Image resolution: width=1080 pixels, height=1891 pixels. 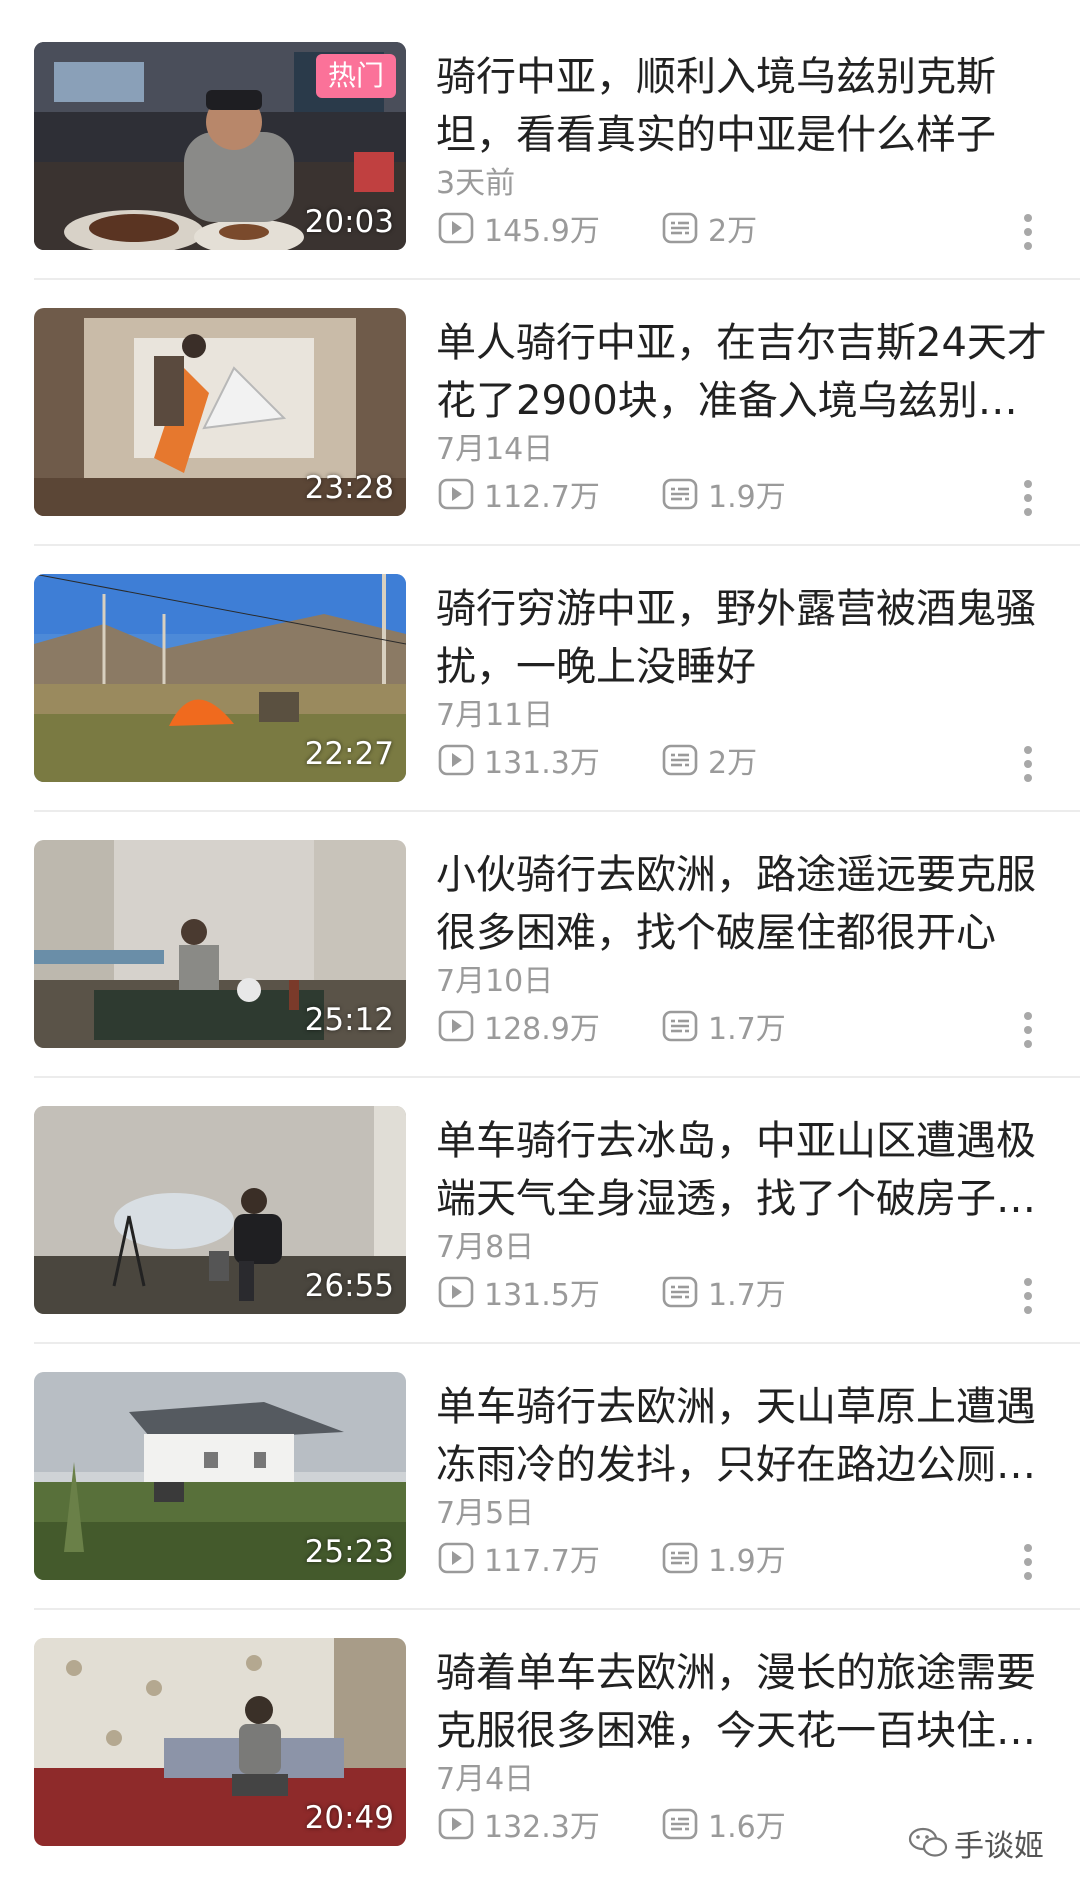 I want to click on comment-count: 1.6万, so click(x=724, y=1824).